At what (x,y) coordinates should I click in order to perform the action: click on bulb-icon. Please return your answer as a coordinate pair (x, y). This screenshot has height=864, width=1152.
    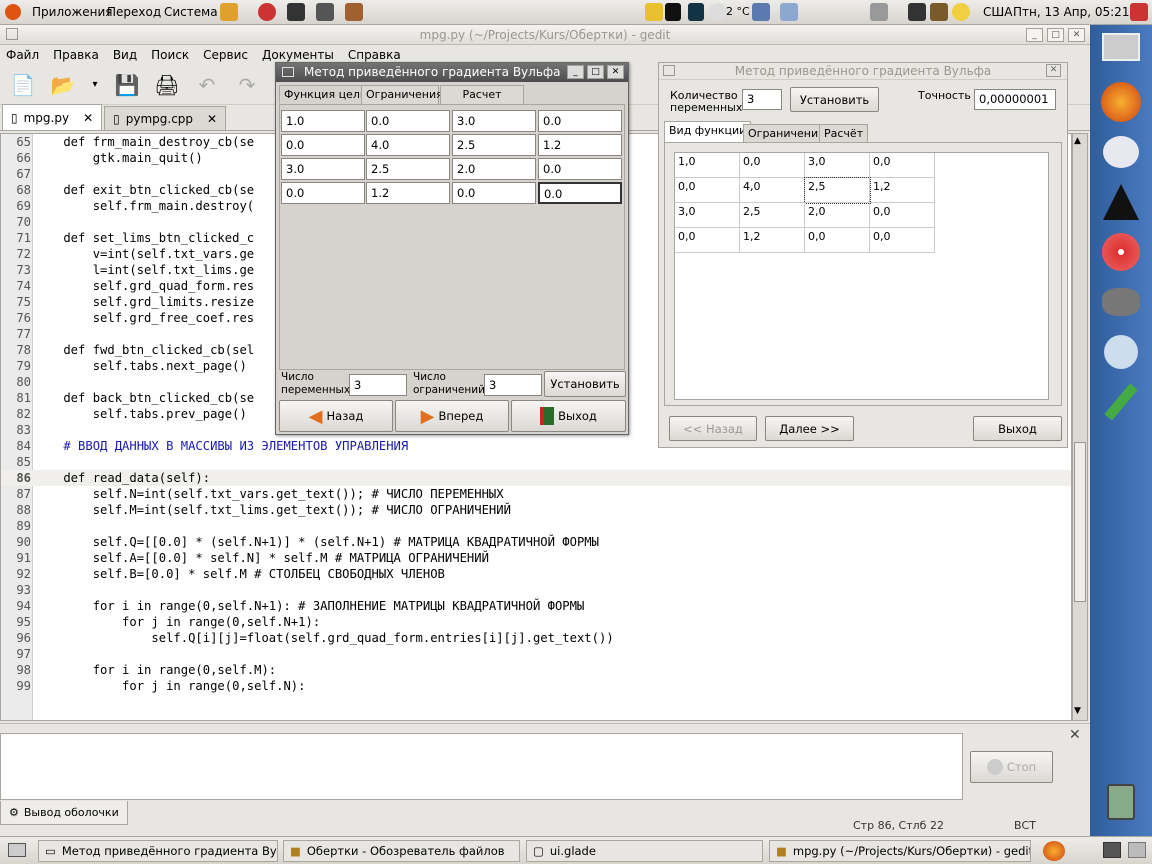
    Looking at the image, I should click on (961, 12).